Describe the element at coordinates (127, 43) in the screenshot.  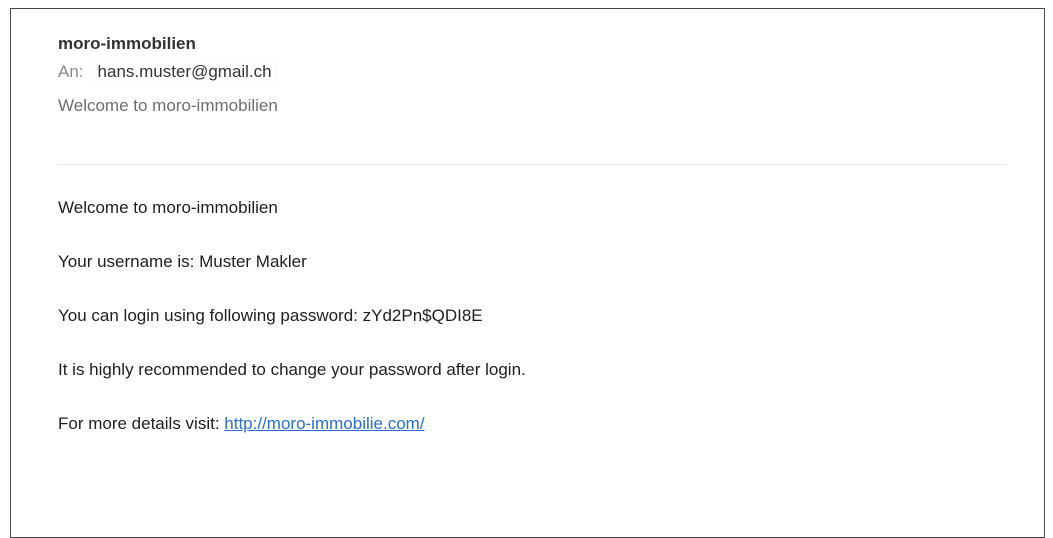
I see `sender-name: moro-immobilien` at that location.